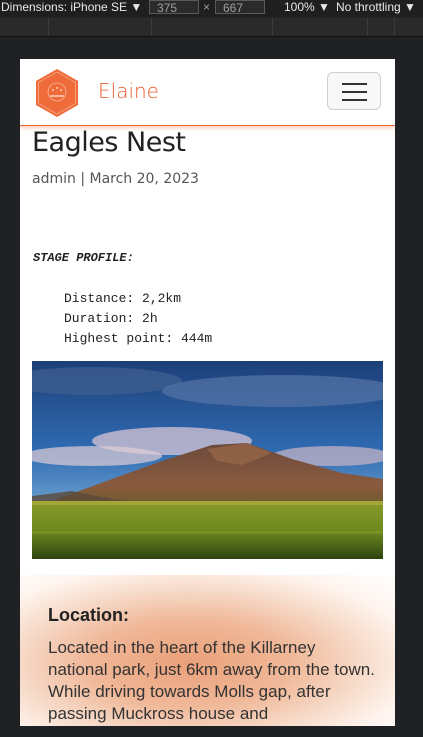 This screenshot has width=423, height=737. I want to click on post-title: Eagles Nest, so click(109, 142).